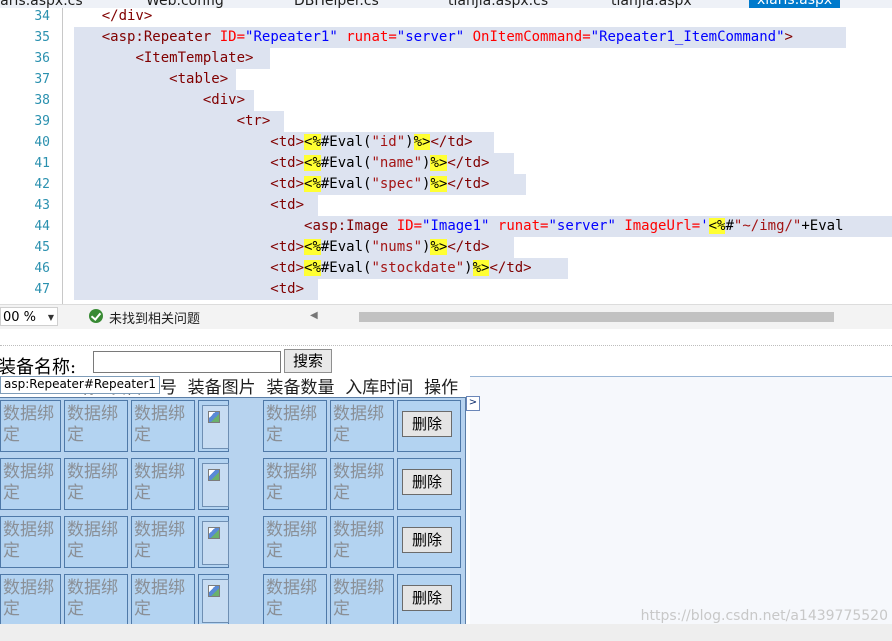 This screenshot has width=892, height=641. I want to click on code-token: <div>, so click(224, 100).